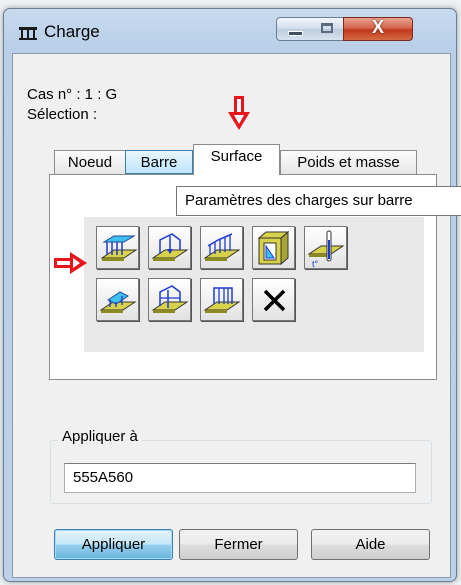  I want to click on uniform-surface-load-icon, so click(119, 248).